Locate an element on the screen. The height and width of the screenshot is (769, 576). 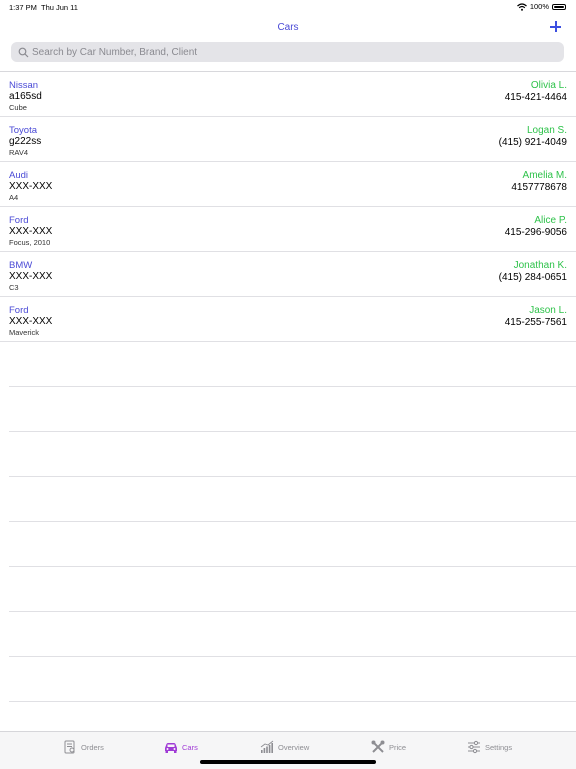
search-bar is located at coordinates (287, 52).